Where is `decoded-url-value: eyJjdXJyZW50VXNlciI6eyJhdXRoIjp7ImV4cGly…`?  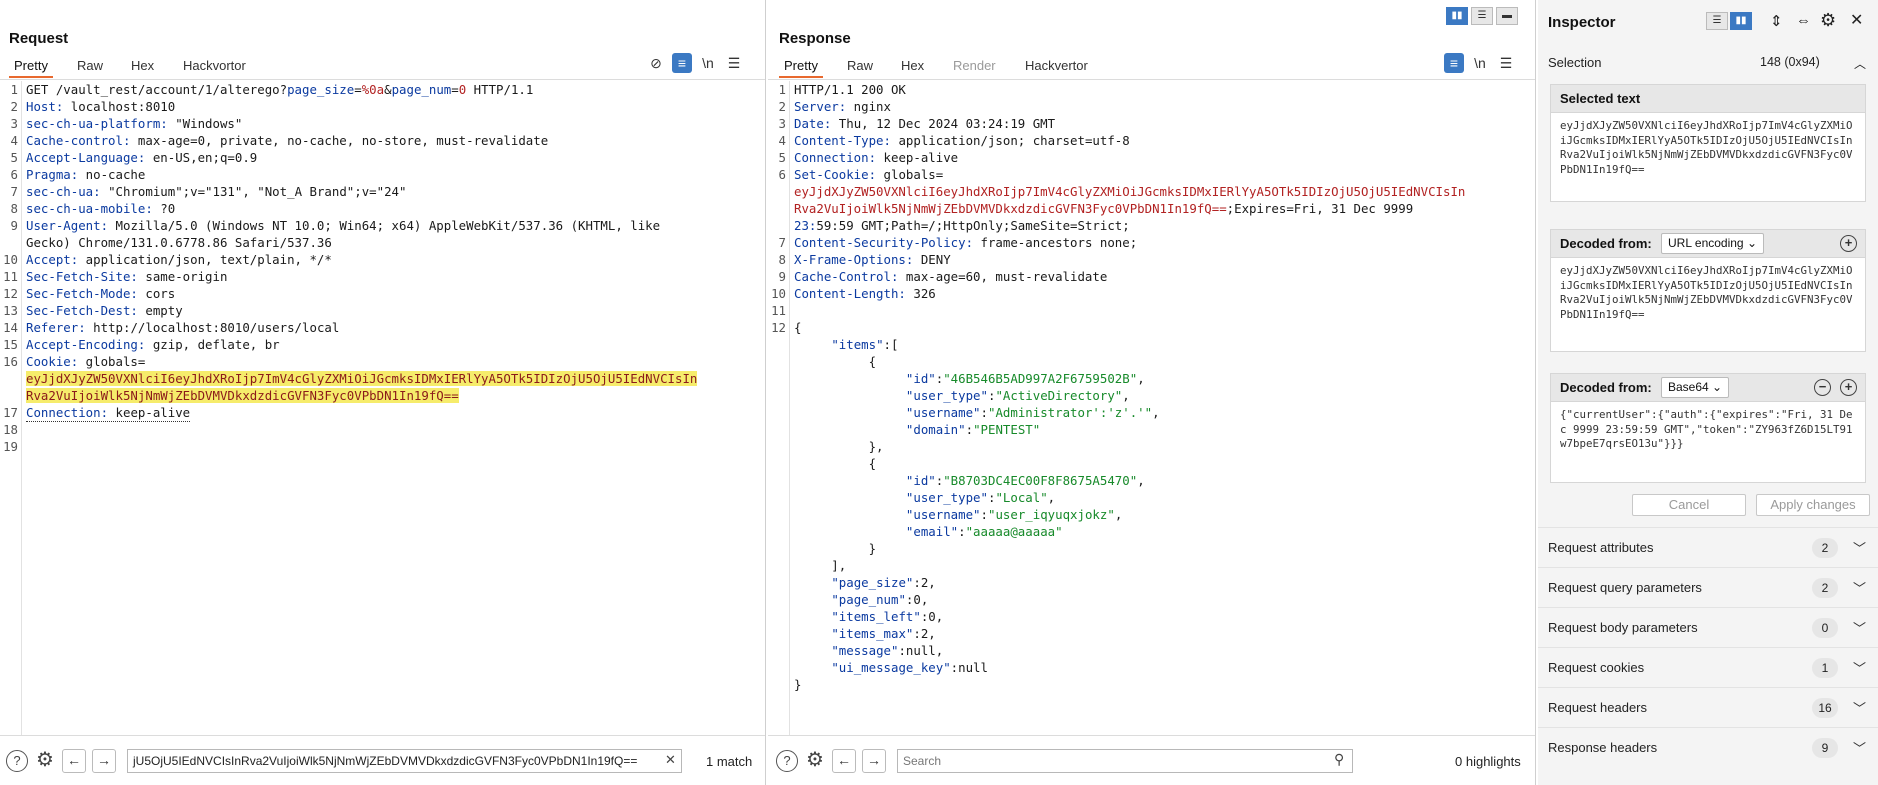
decoded-url-value: eyJjdXJyZW50VXNlciI6eyJhdXRoIjp7ImV4cGly… is located at coordinates (1708, 293).